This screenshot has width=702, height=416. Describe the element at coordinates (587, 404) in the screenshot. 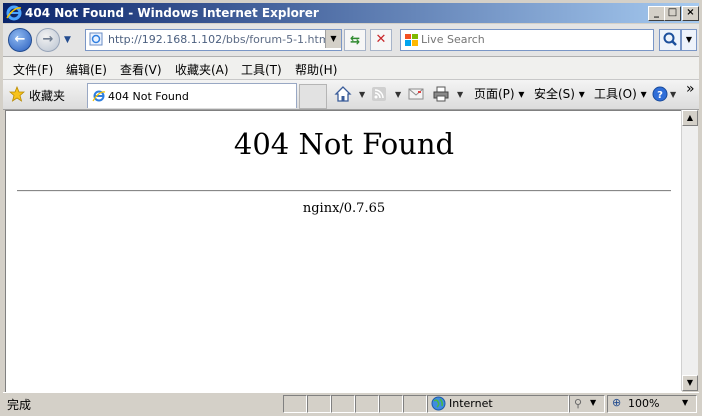

I see `protected-mode-panel: ⚲ ▼` at that location.